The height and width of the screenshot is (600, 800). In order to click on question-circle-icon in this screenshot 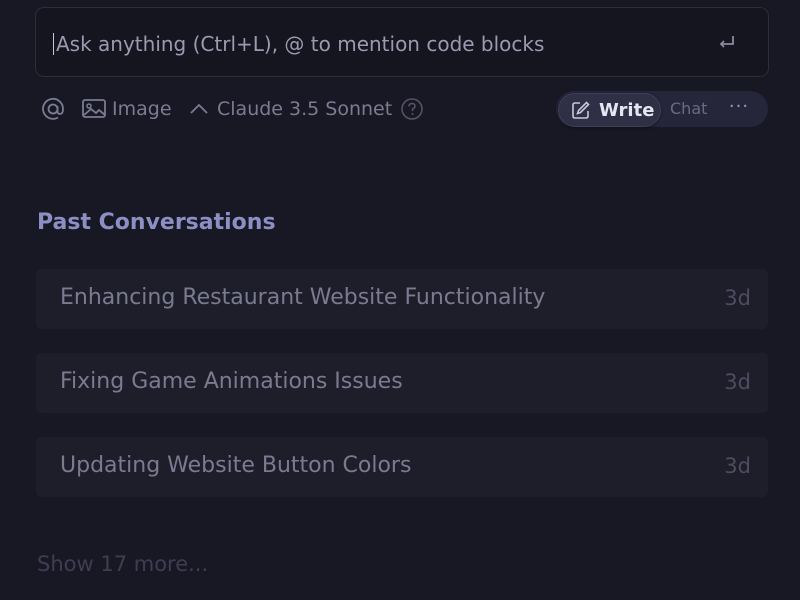, I will do `click(412, 109)`.